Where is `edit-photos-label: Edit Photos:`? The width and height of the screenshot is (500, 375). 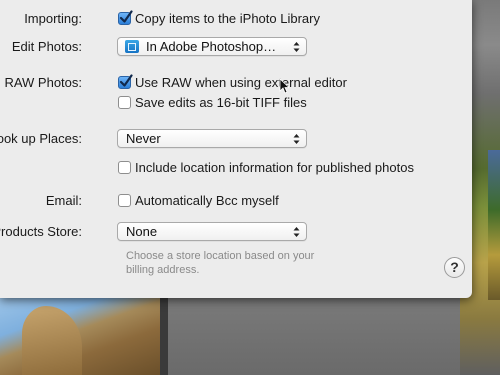
edit-photos-label: Edit Photos: is located at coordinates (46, 46).